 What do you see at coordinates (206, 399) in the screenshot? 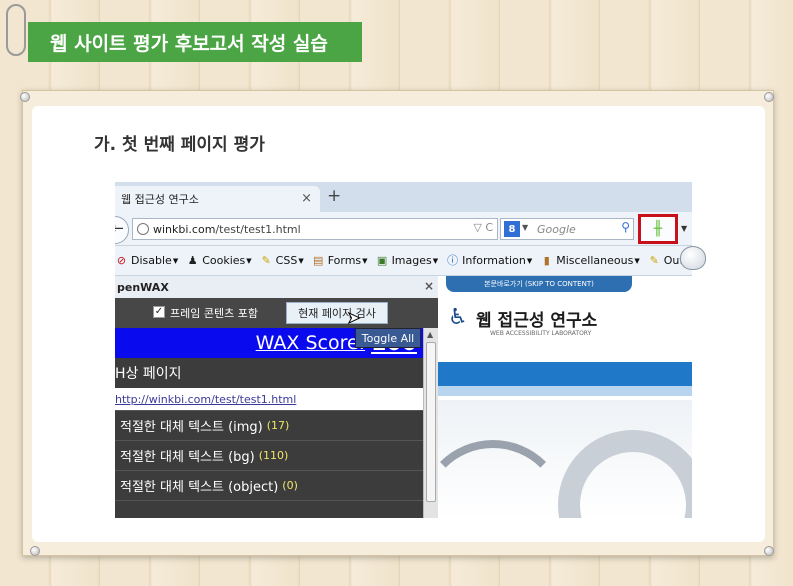
I see `target-page-url: http://winkbi.com/test/test1.html` at bounding box center [206, 399].